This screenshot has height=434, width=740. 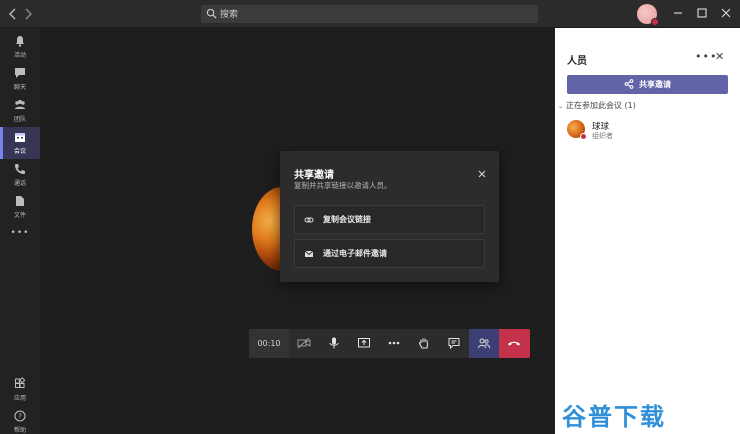 I want to click on rail-label: 聊天, so click(x=19, y=87).